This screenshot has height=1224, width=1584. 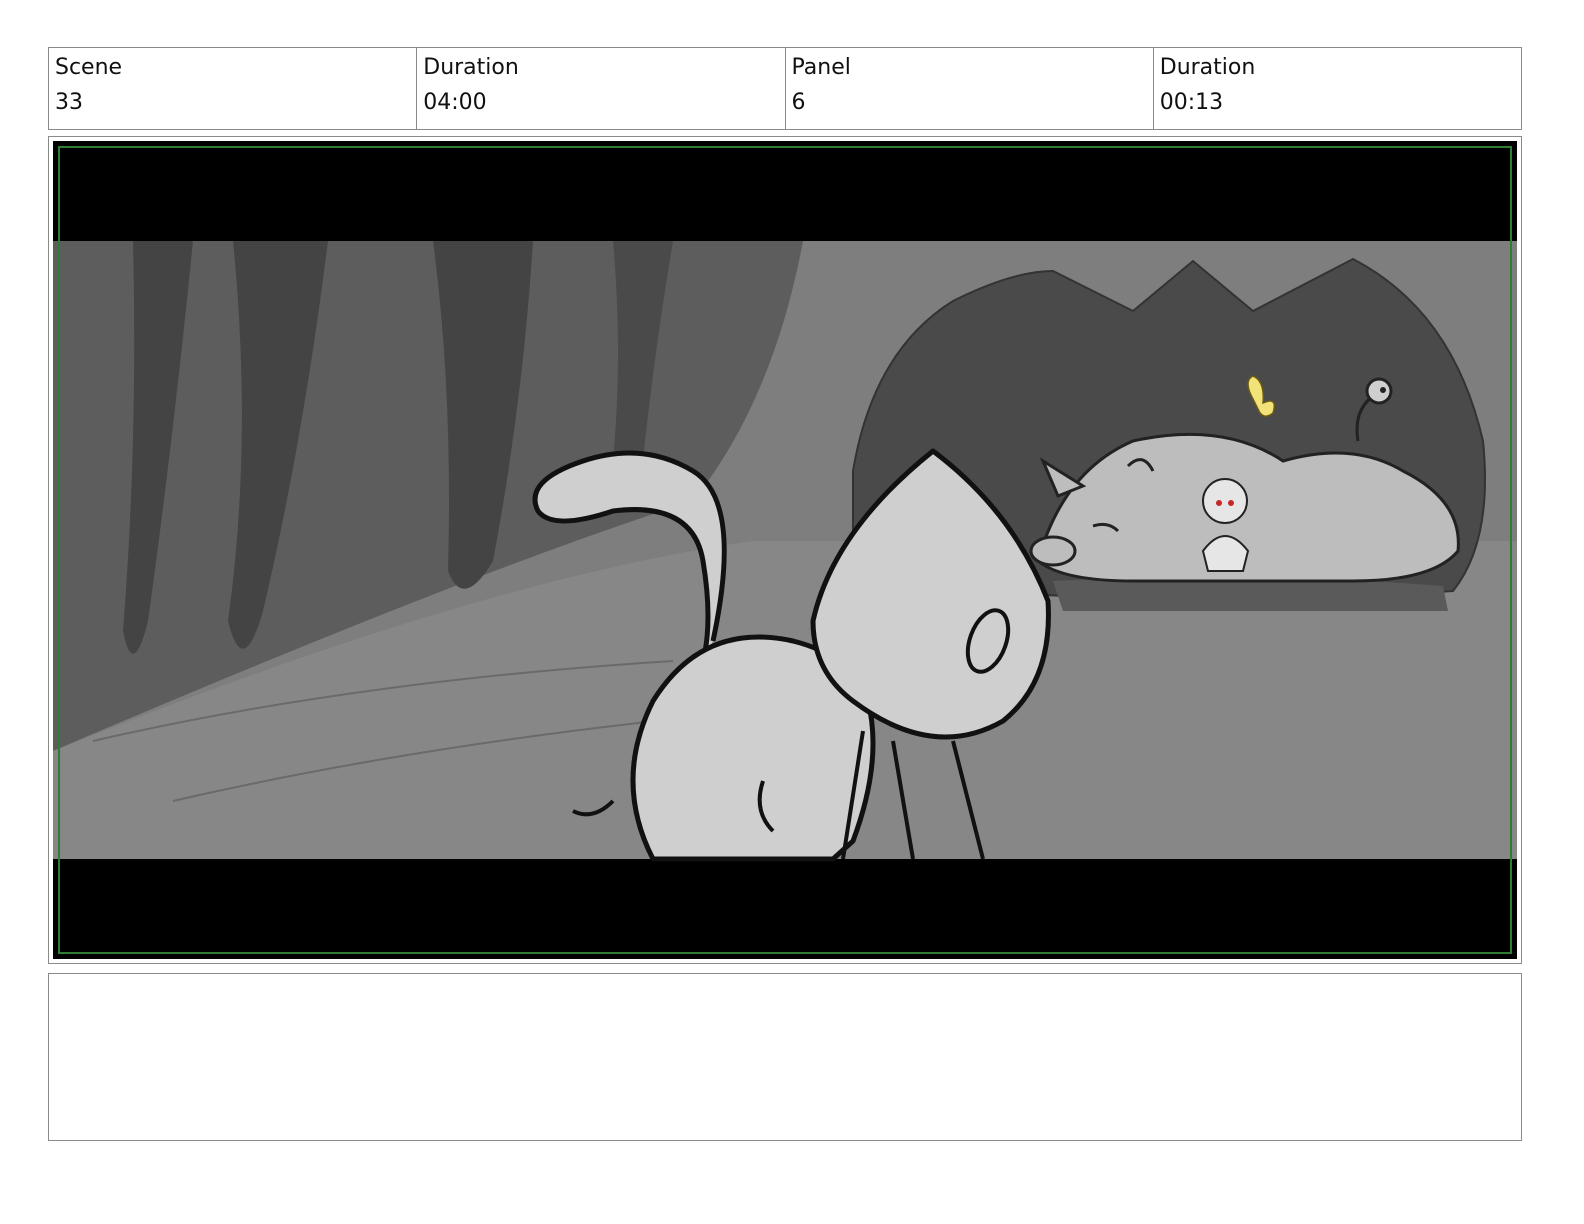 I want to click on panel-duration-label: Duration, so click(x=1207, y=67).